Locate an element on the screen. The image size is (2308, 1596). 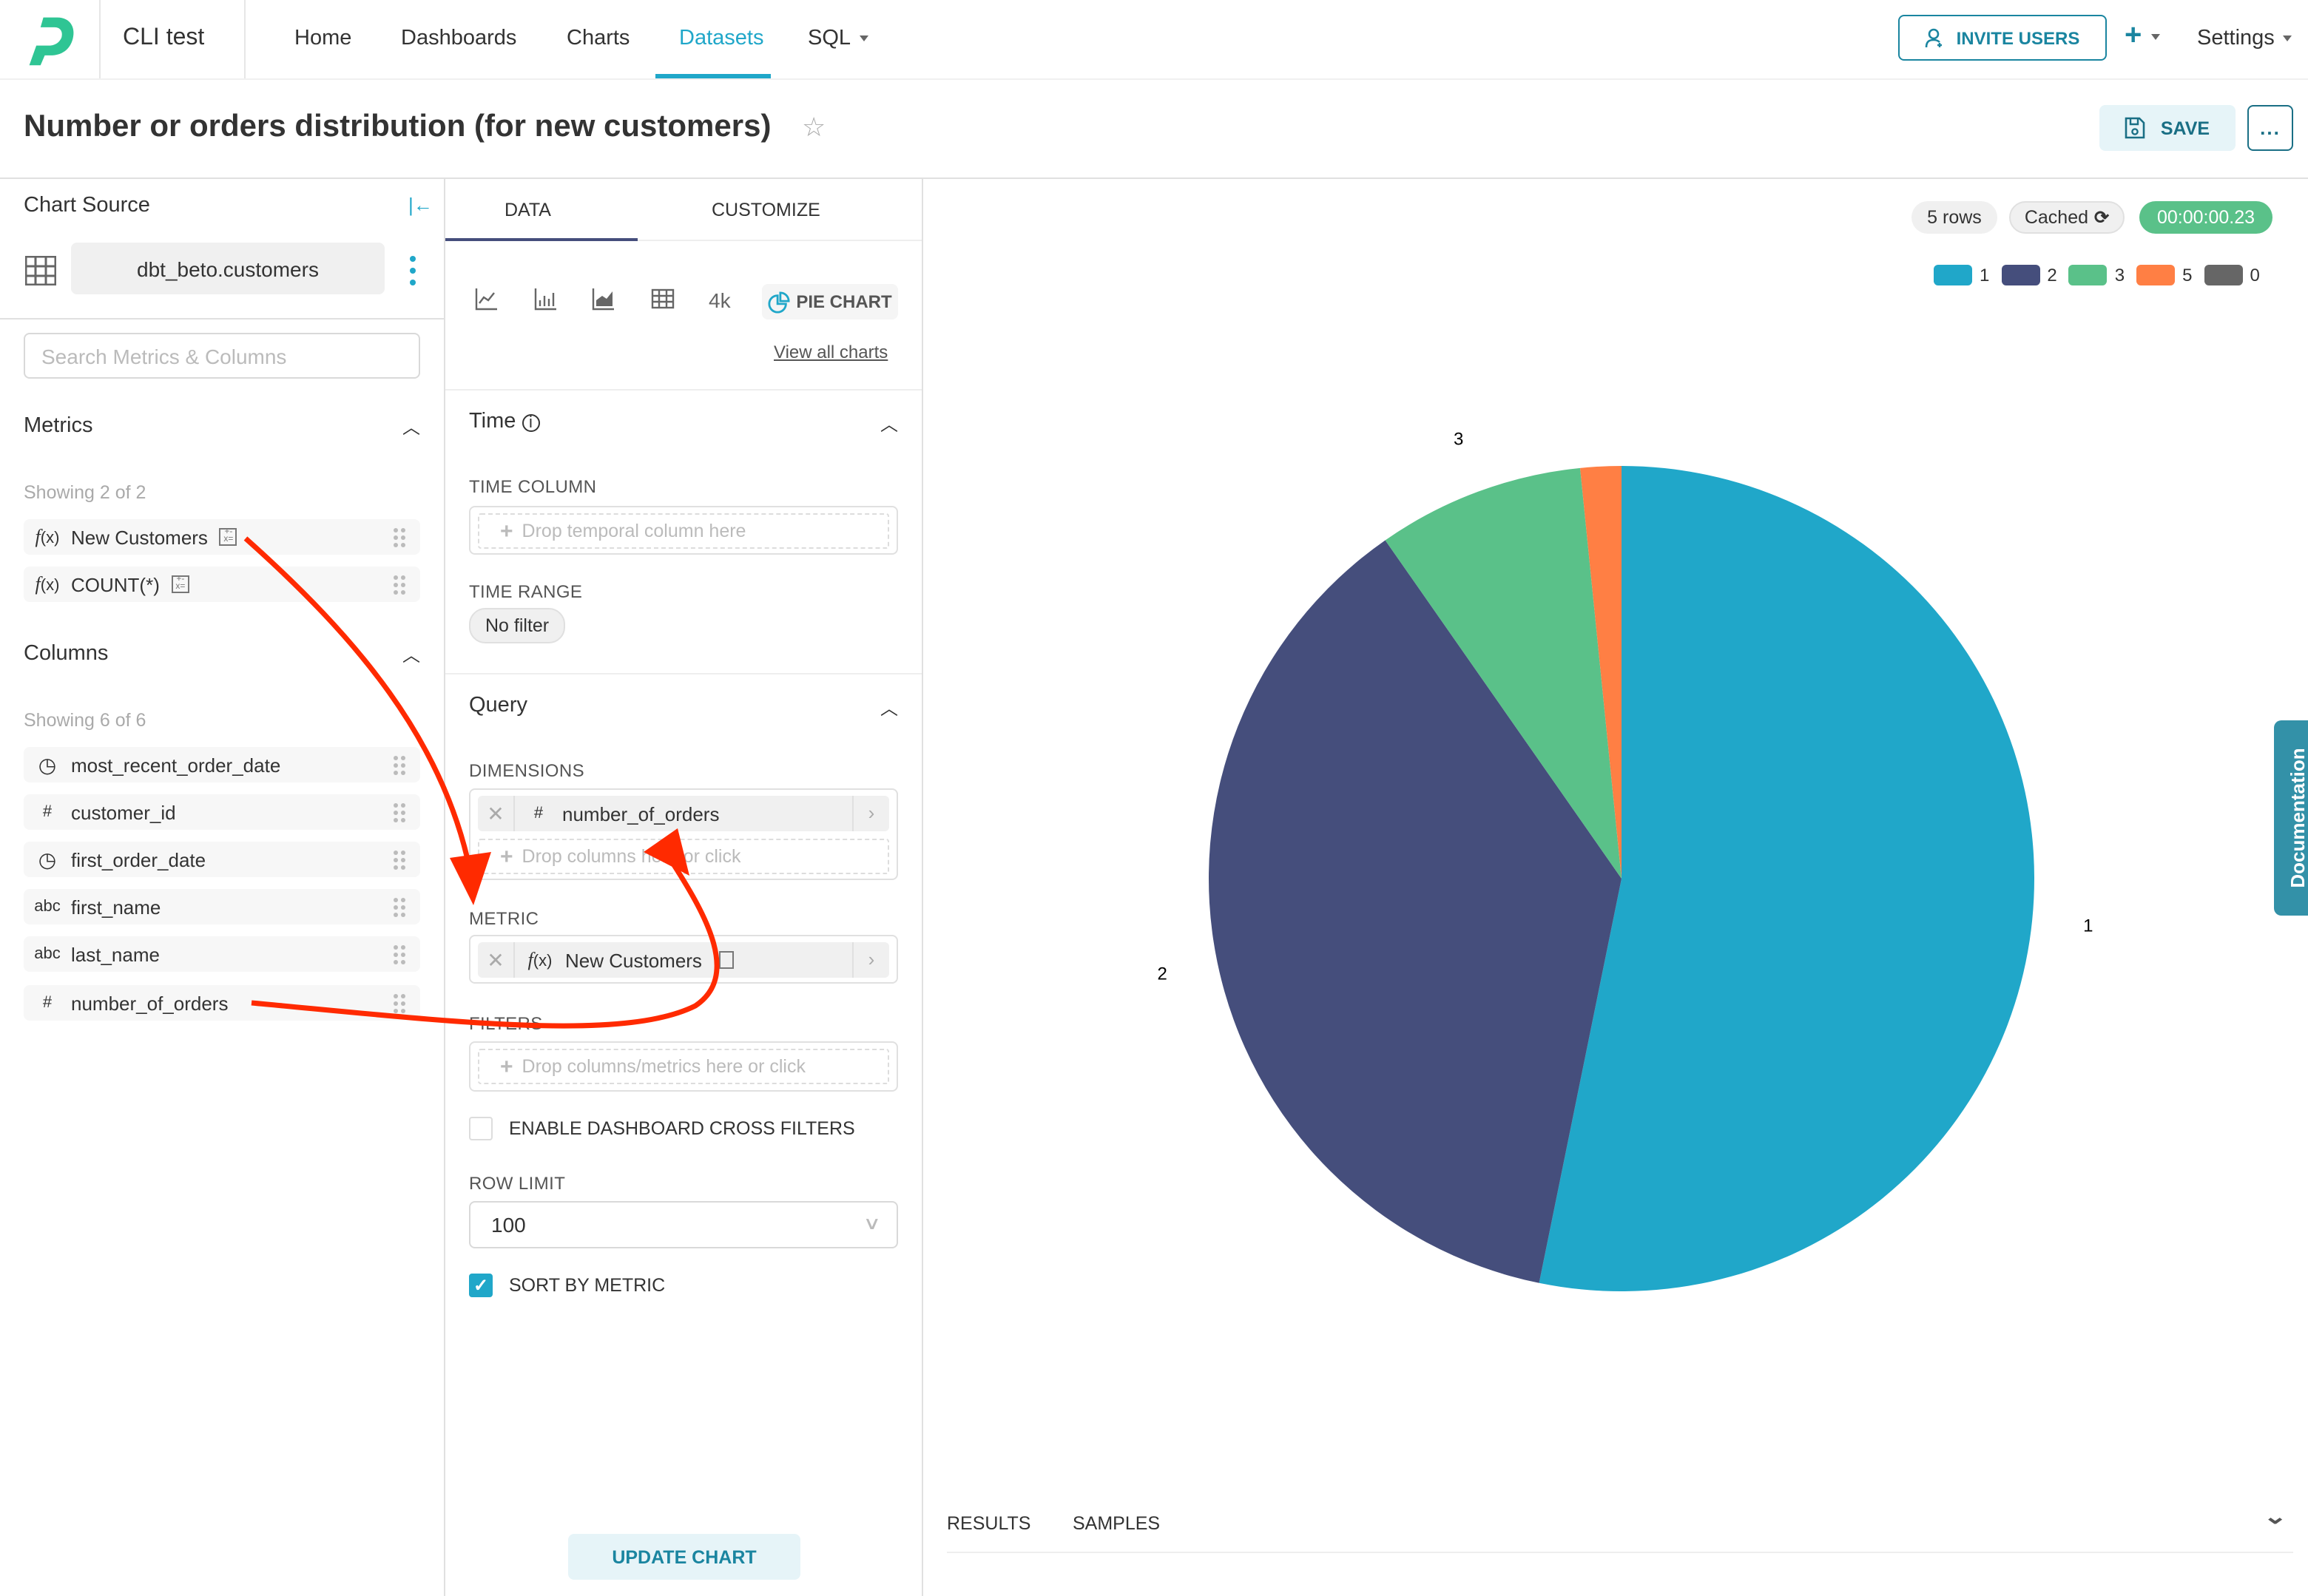
dimension-name: number_of_orders is located at coordinates (641, 813).